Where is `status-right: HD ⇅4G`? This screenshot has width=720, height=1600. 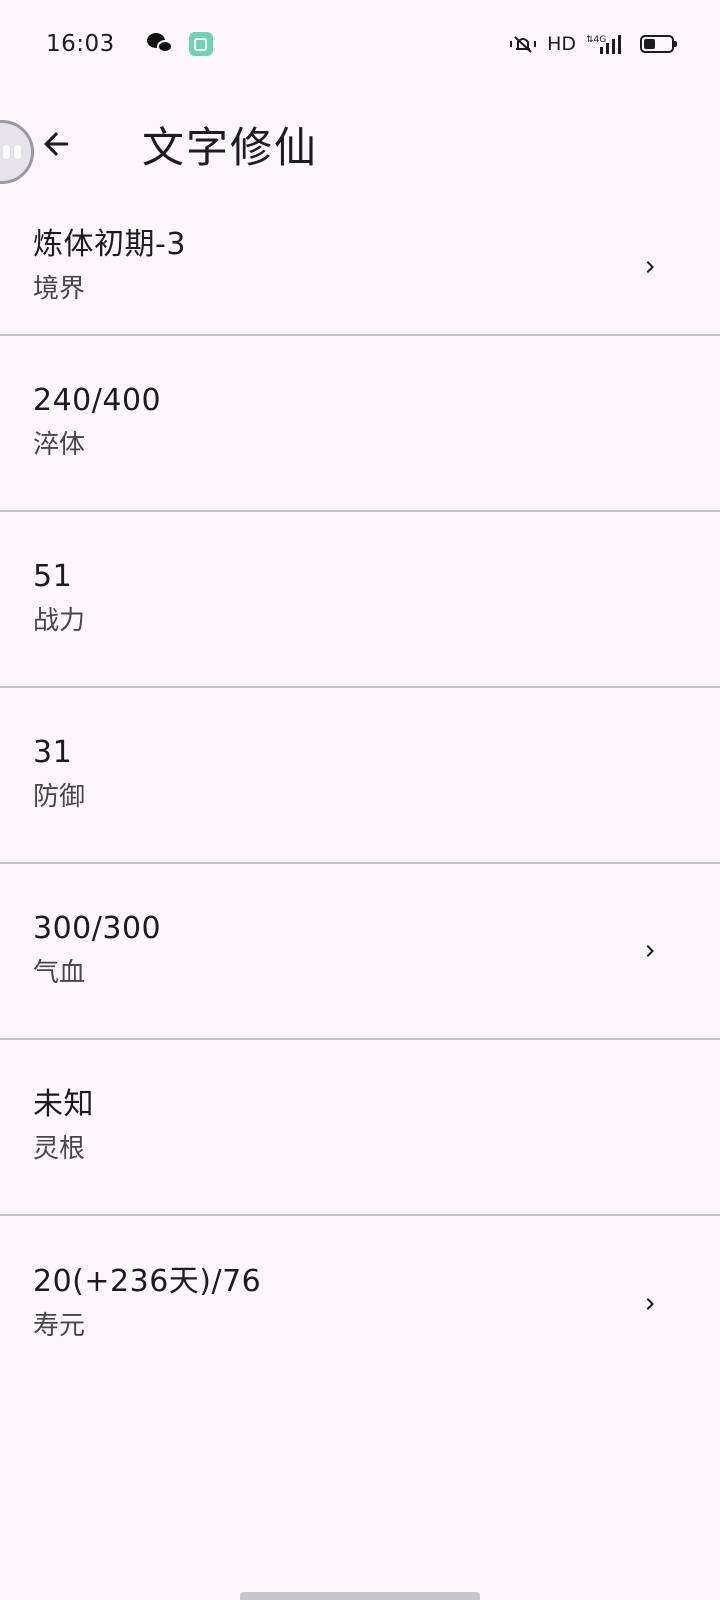 status-right: HD ⇅4G is located at coordinates (593, 44).